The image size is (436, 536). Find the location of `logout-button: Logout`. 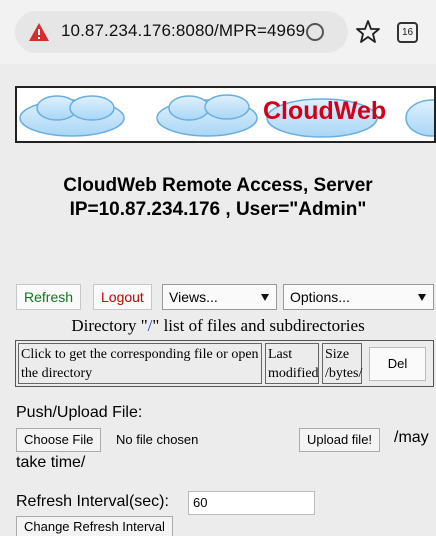

logout-button: Logout is located at coordinates (122, 297).